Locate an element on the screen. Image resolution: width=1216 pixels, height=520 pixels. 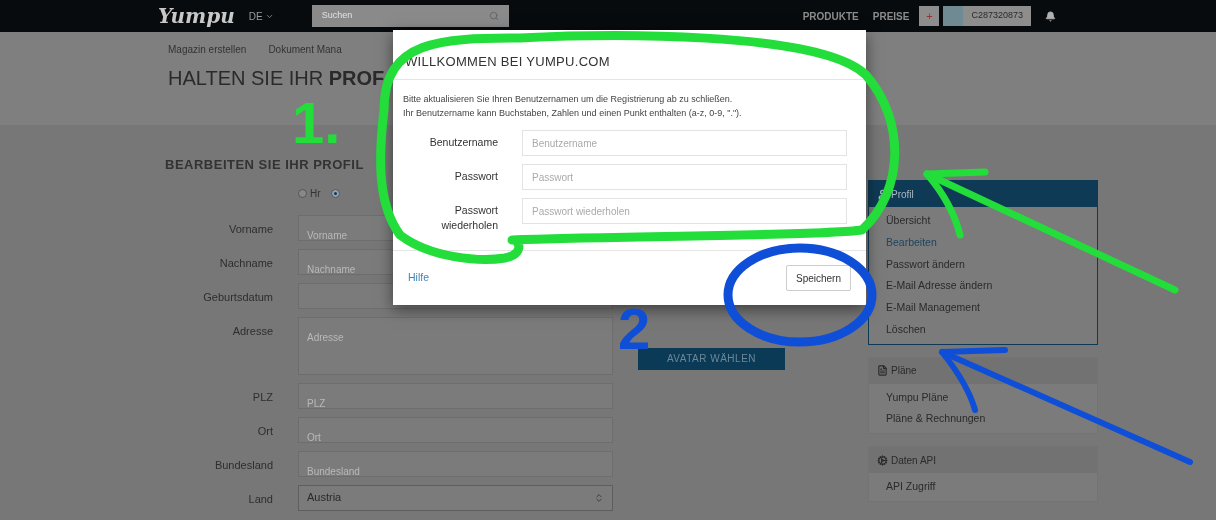
sidebar-link: API Zugriff is located at coordinates (983, 487).